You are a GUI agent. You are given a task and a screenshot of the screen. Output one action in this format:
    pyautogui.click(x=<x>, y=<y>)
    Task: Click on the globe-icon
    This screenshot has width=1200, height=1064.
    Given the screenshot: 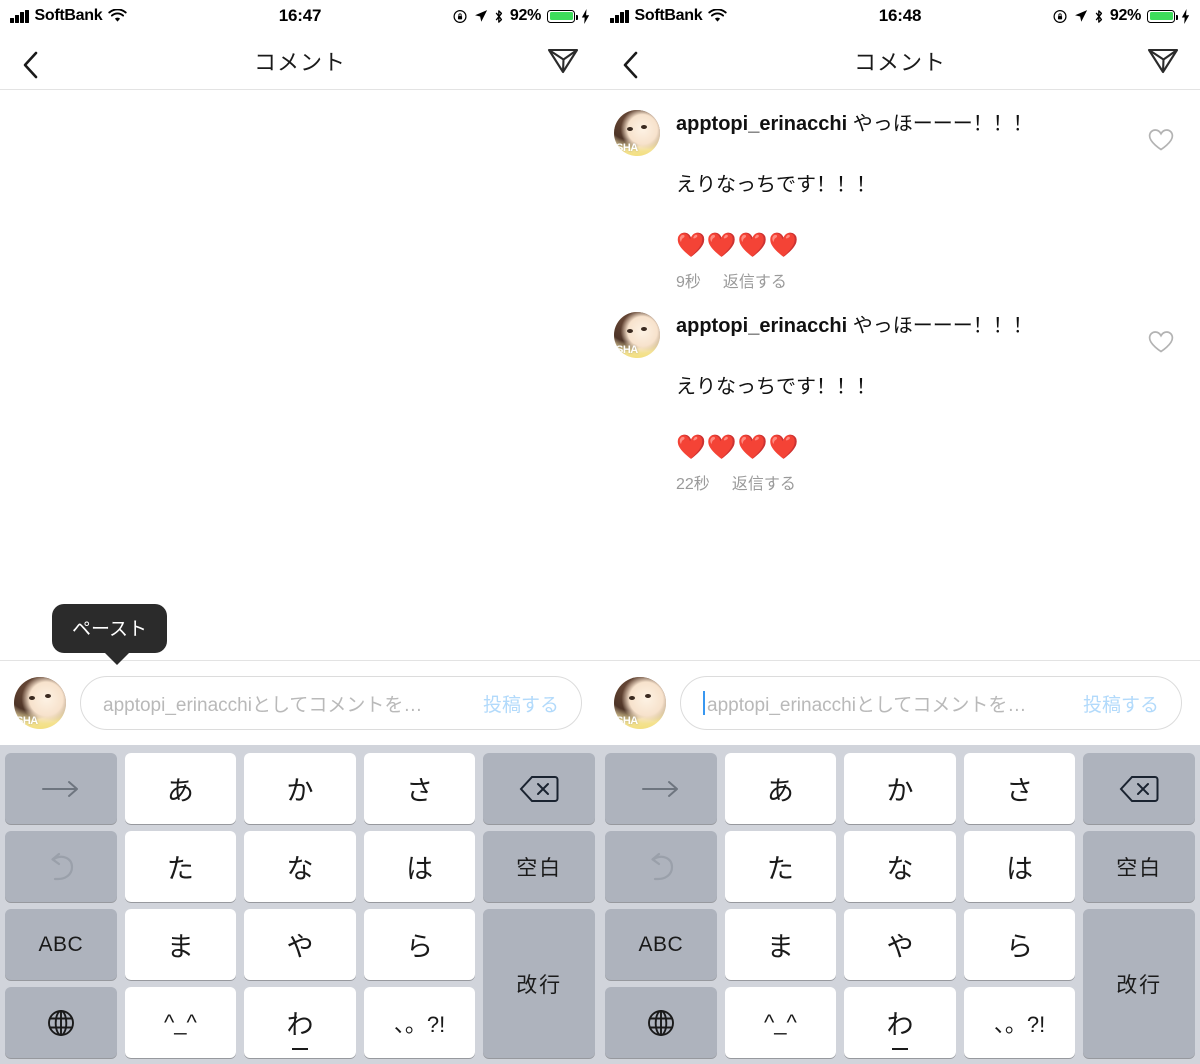 What is the action you would take?
    pyautogui.click(x=660, y=1022)
    